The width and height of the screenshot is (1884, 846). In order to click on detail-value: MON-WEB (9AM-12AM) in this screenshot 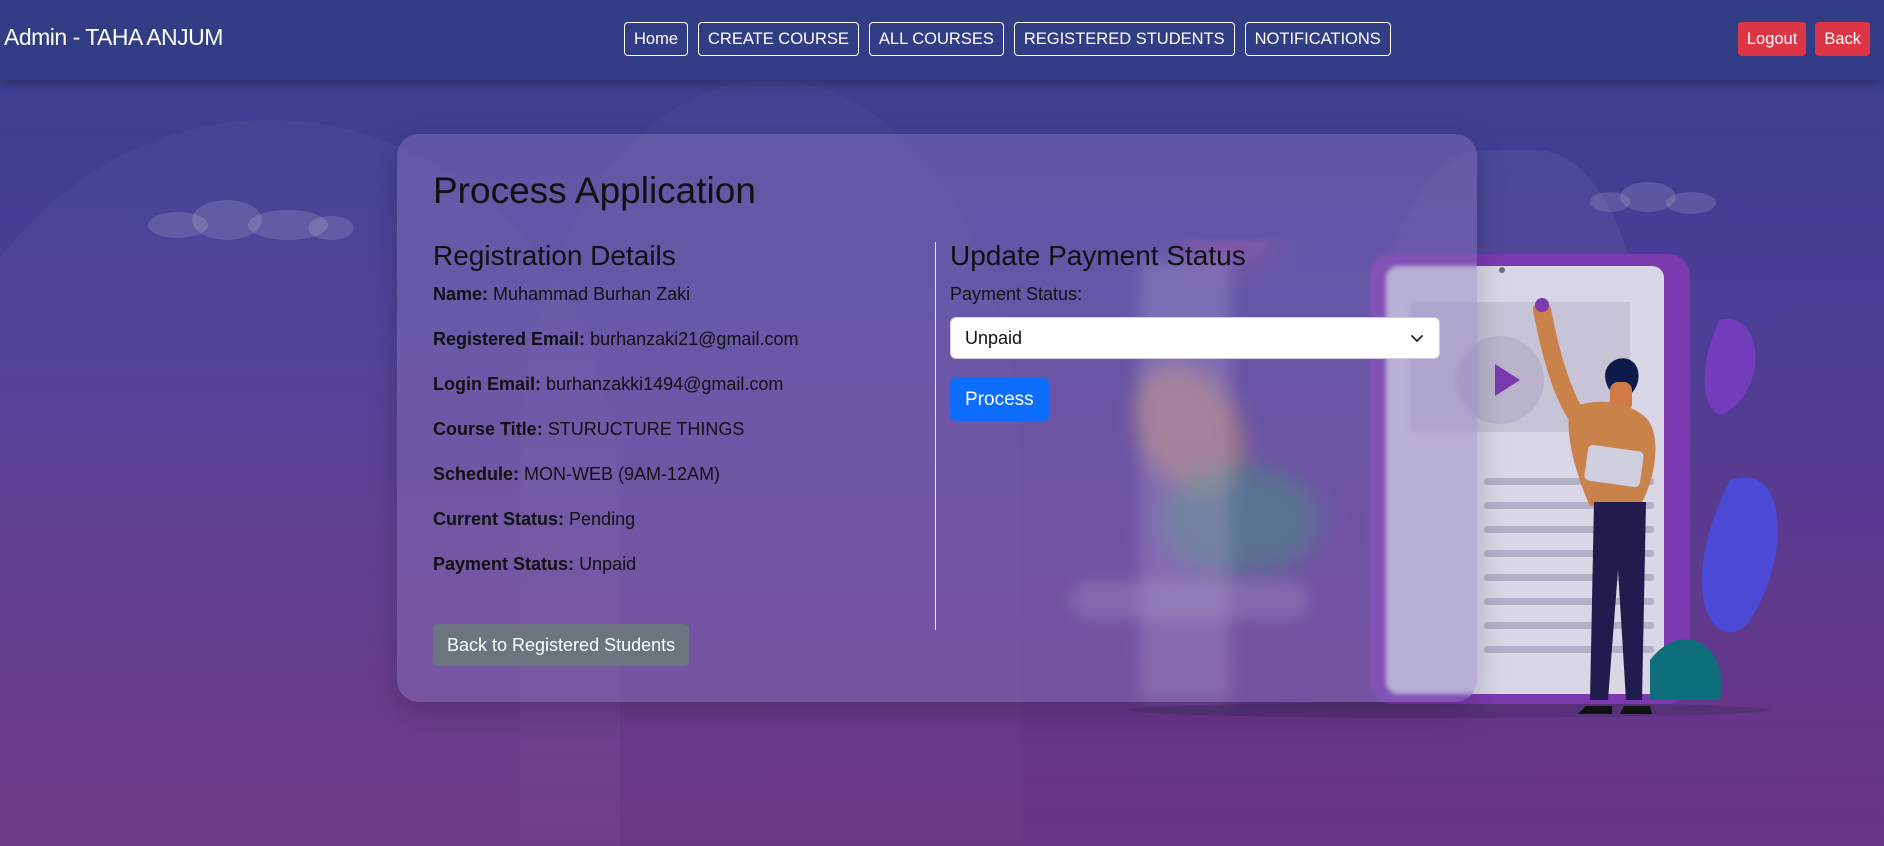, I will do `click(622, 474)`.